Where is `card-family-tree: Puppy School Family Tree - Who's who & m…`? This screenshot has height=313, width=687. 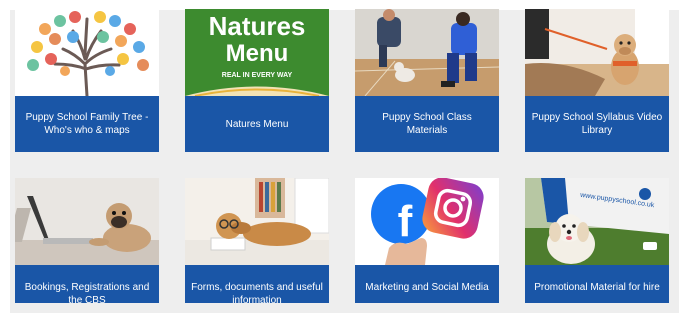
card-family-tree: Puppy School Family Tree - Who's who & m… is located at coordinates (87, 80).